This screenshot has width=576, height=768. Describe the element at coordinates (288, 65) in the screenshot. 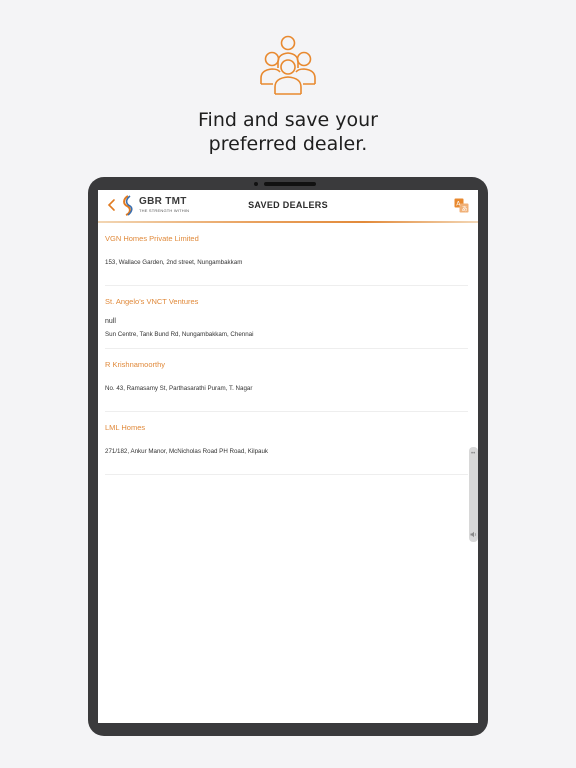

I see `people-group-icon` at that location.